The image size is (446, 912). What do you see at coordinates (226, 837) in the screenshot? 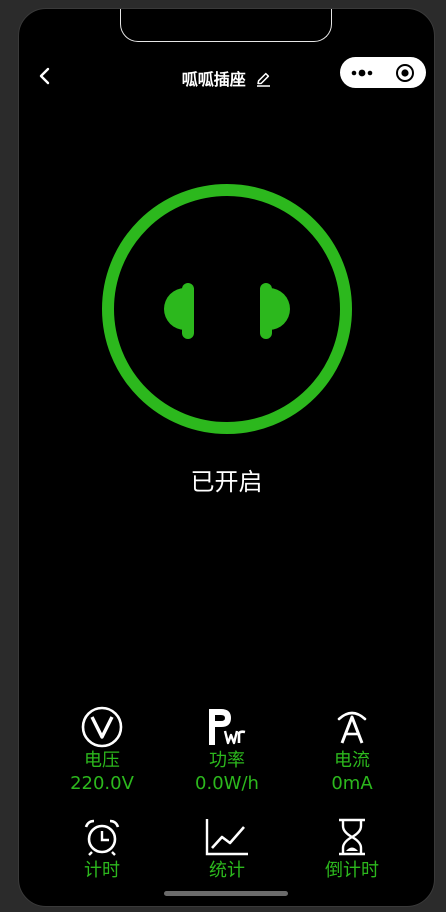
I see `line-chart-icon` at bounding box center [226, 837].